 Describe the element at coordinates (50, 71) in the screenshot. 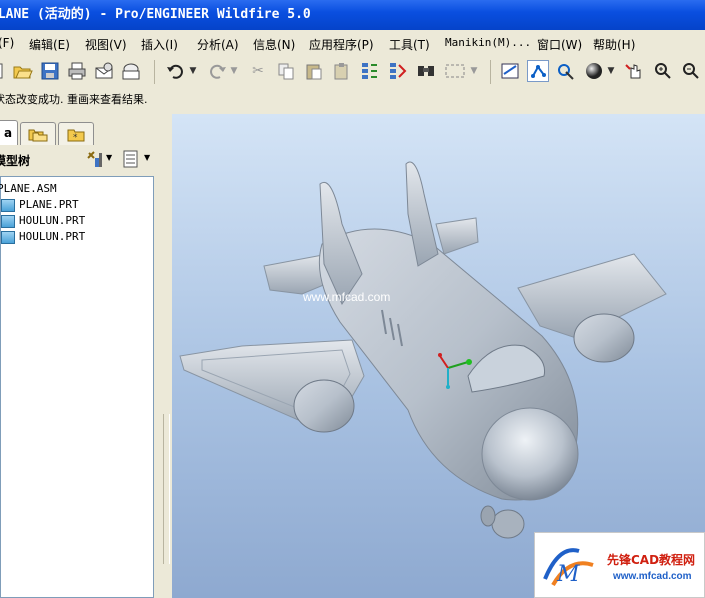

I see `save-icon` at that location.